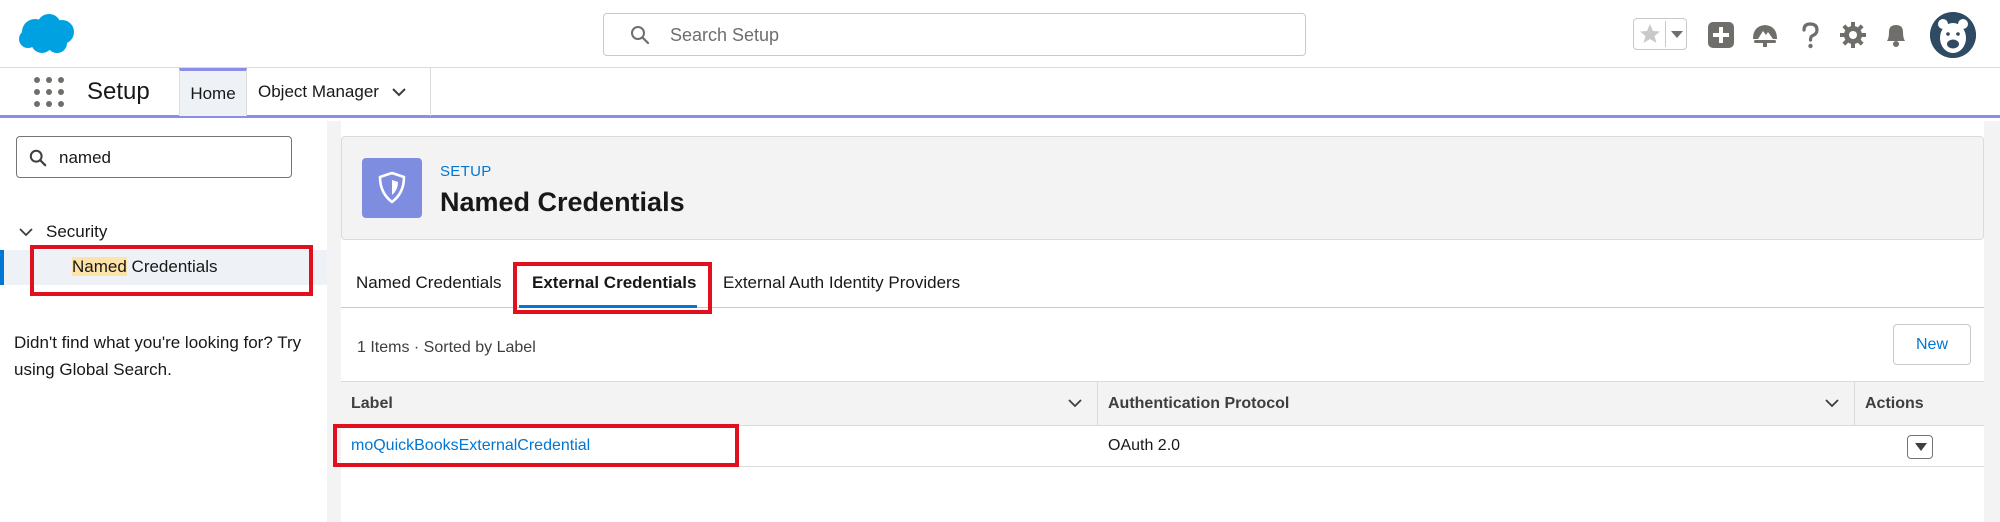  Describe the element at coordinates (47, 34) in the screenshot. I see `salesforce-cloud-icon` at that location.